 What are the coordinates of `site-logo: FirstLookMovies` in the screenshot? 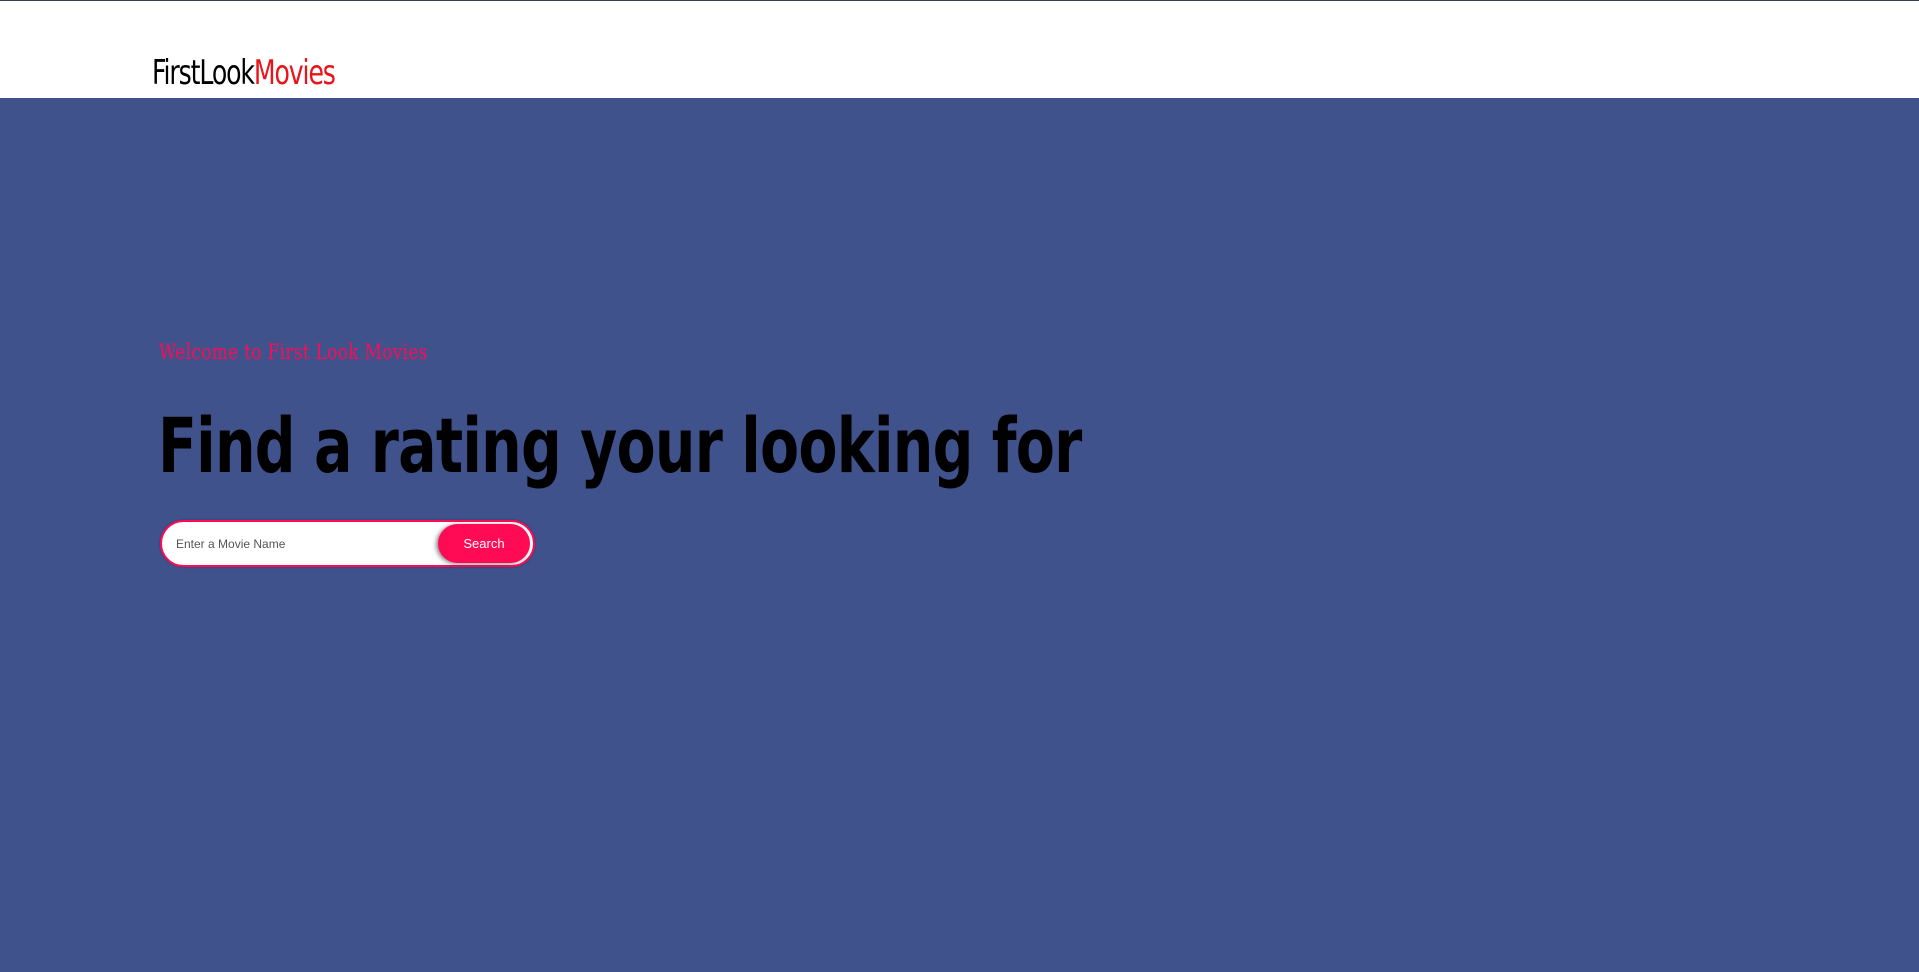 It's located at (244, 73).